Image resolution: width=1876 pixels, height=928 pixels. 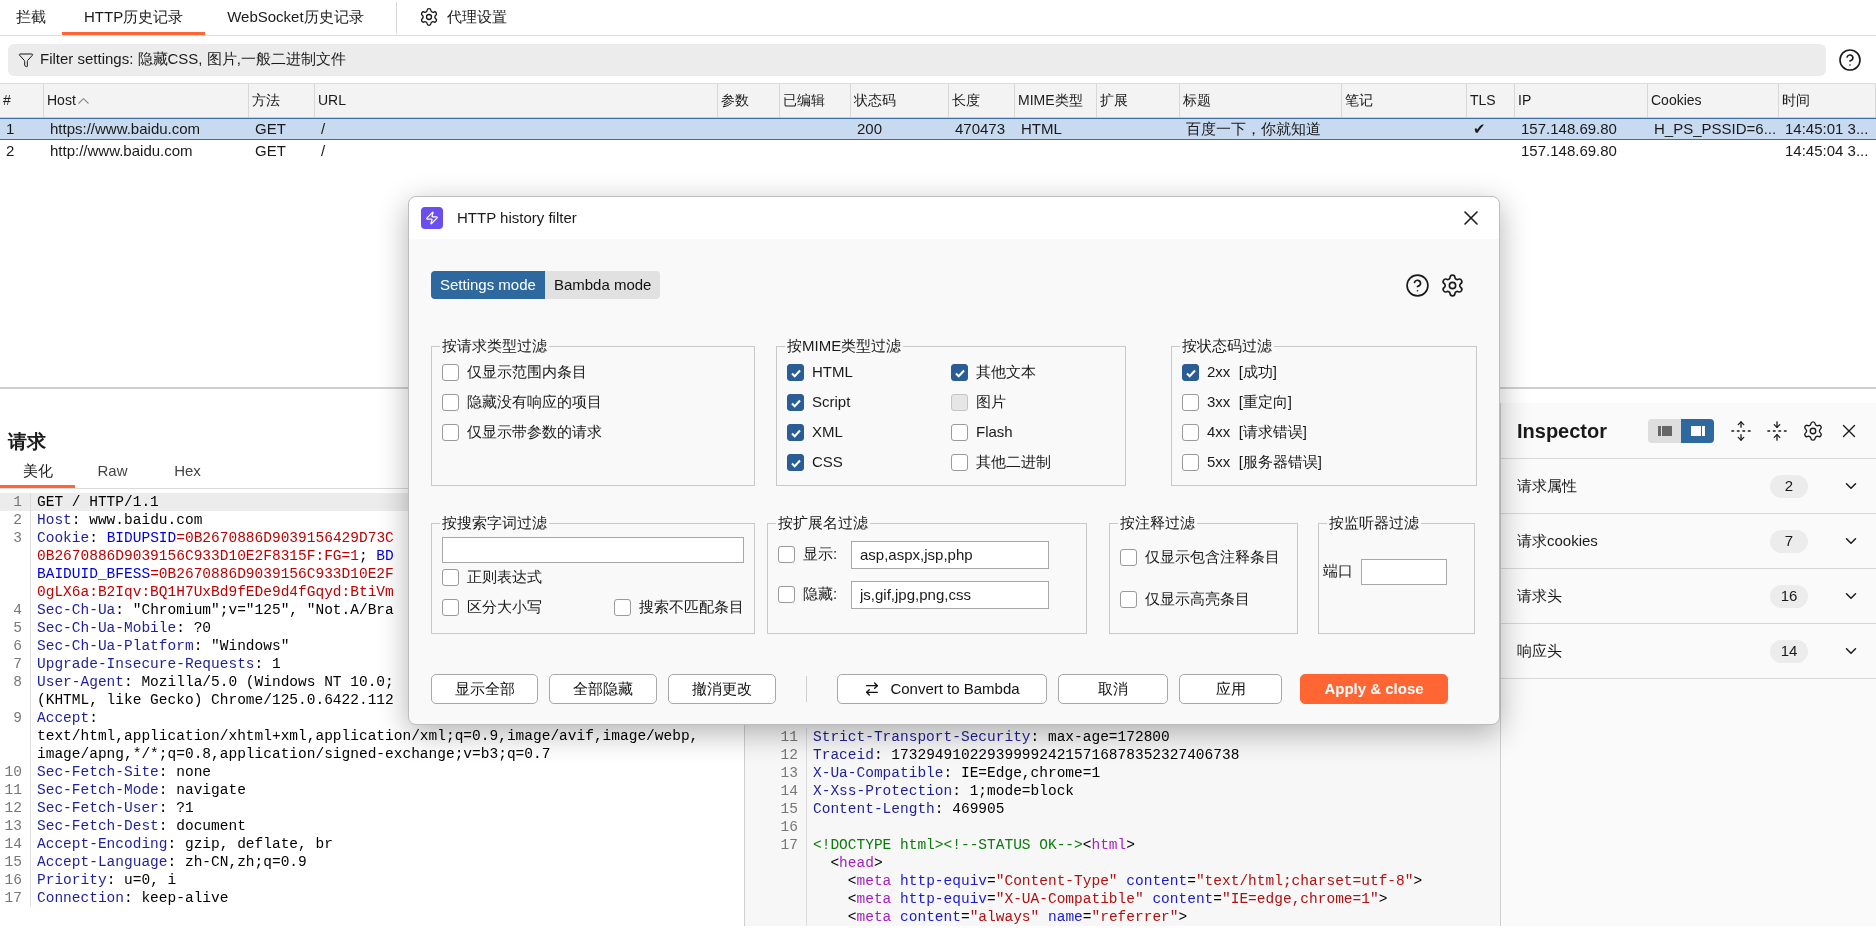 I want to click on line-number: 5, so click(x=17, y=628).